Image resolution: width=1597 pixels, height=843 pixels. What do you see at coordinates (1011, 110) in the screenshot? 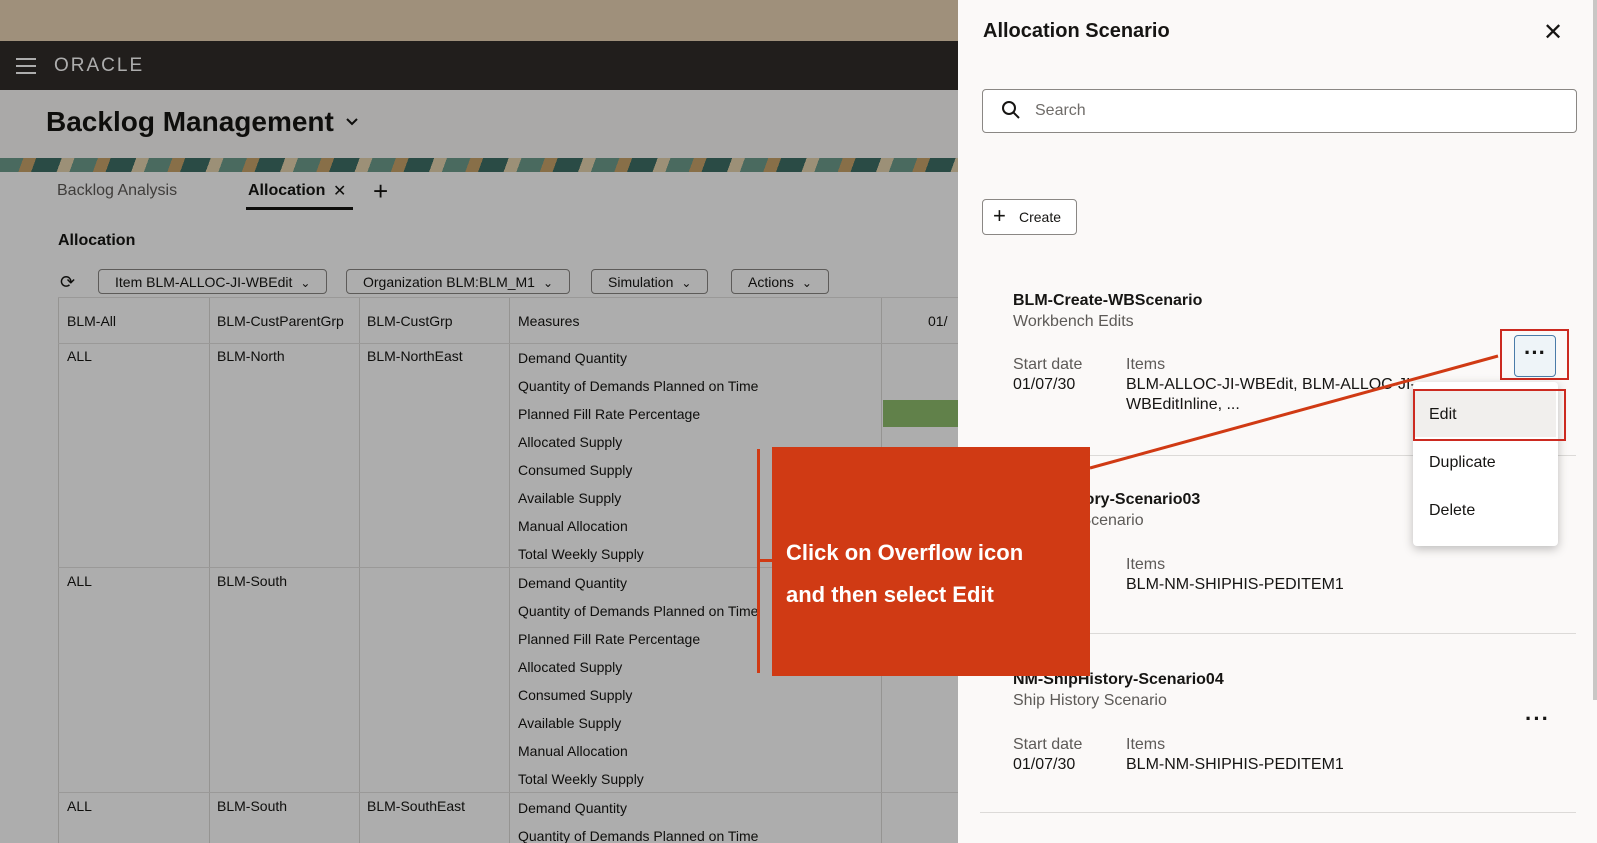
I see `search-icon` at bounding box center [1011, 110].